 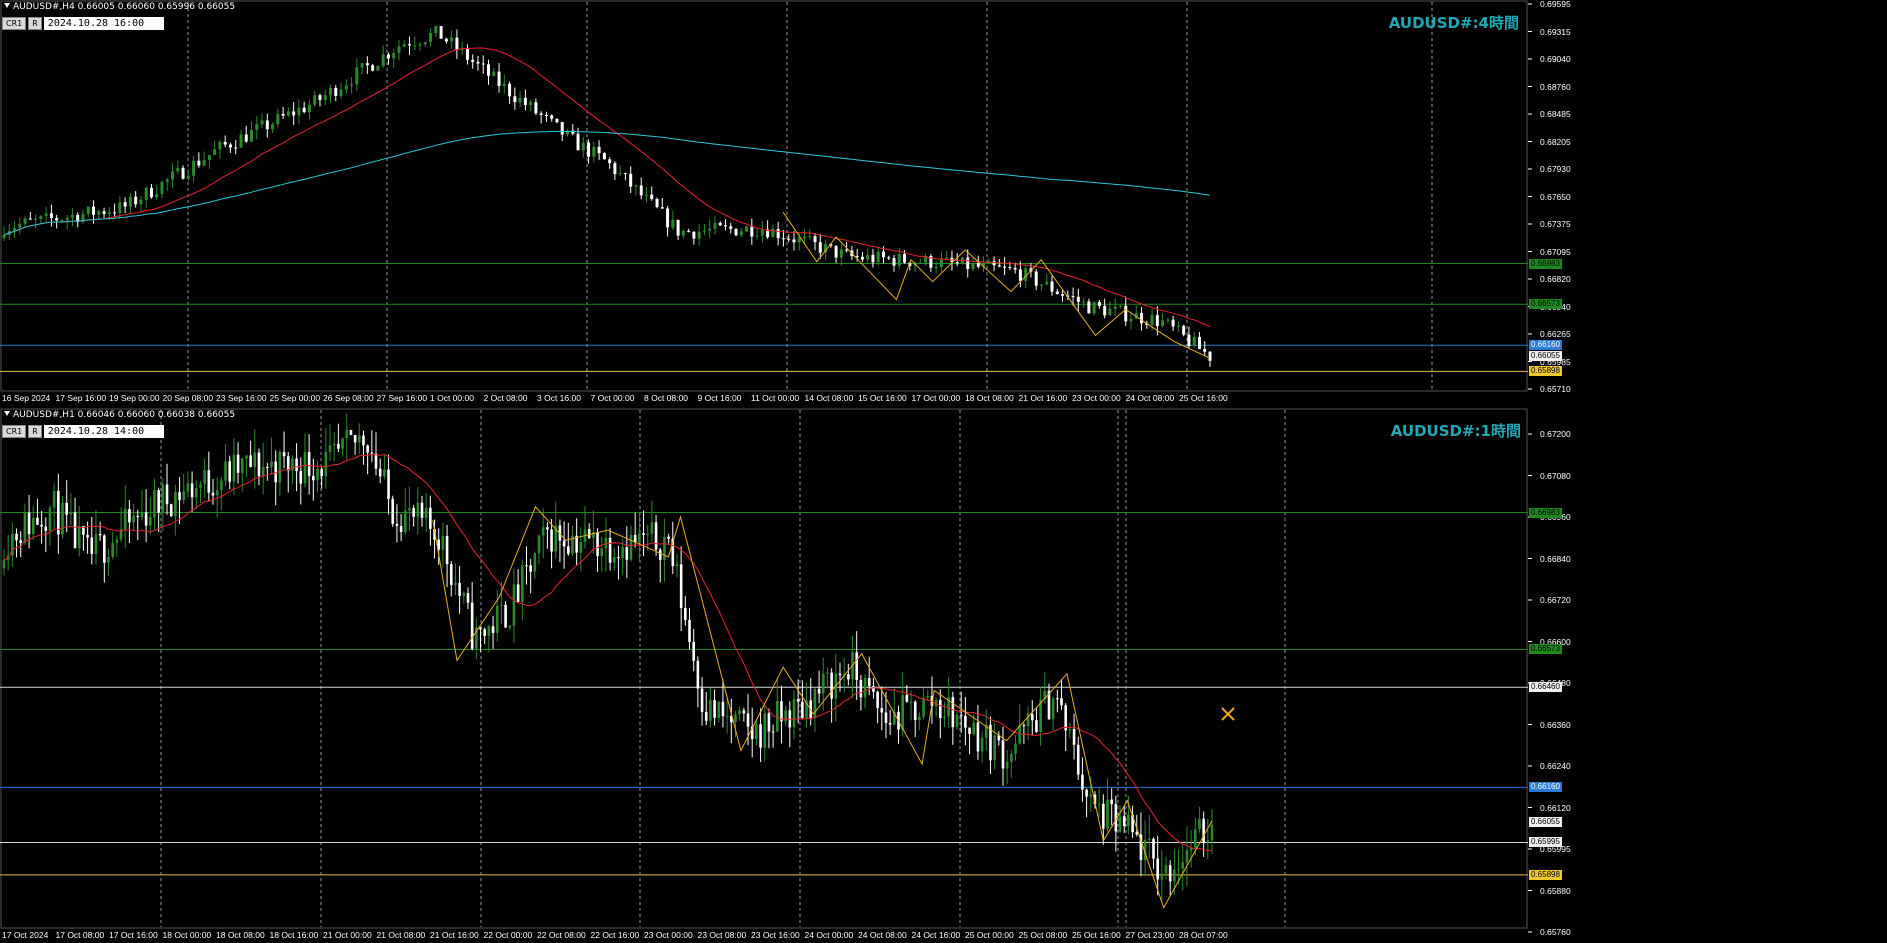 I want to click on time-tick: 17 Oct 00:00, so click(x=936, y=398).